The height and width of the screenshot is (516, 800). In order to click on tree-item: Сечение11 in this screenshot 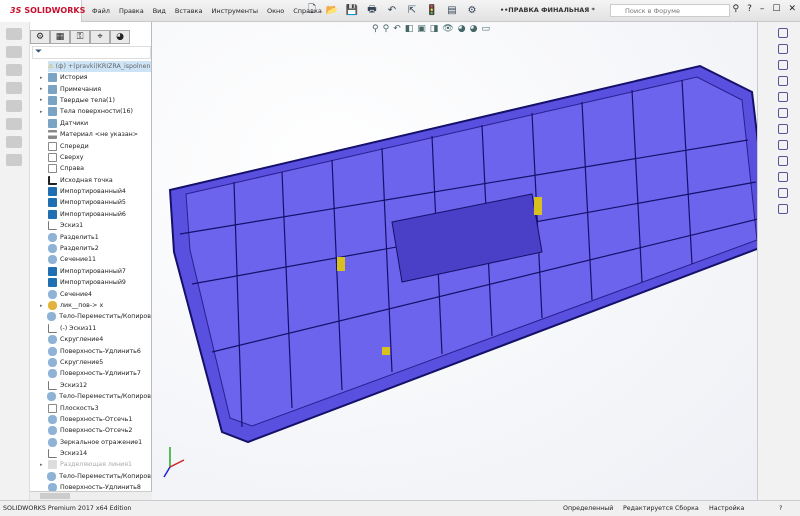, I will do `click(90, 259)`.